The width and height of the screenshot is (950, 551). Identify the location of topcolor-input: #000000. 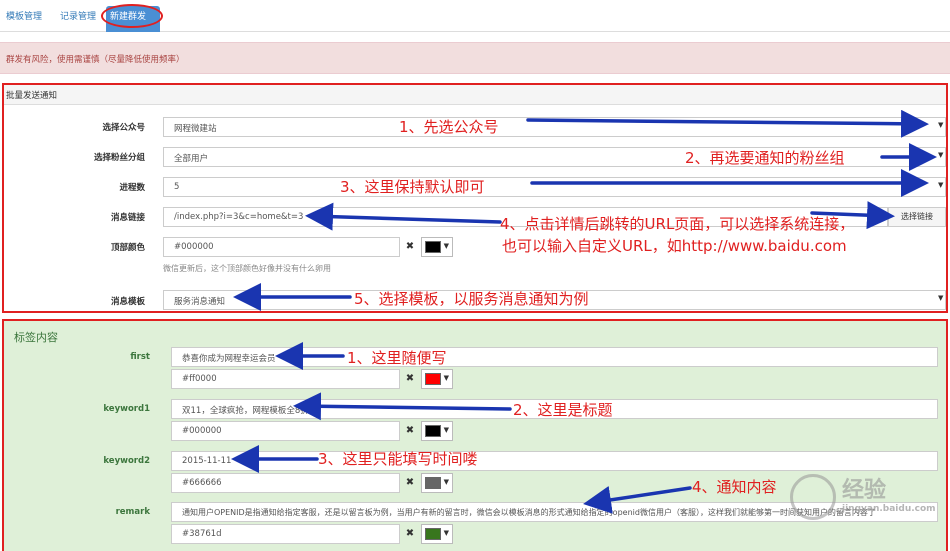
(281, 247).